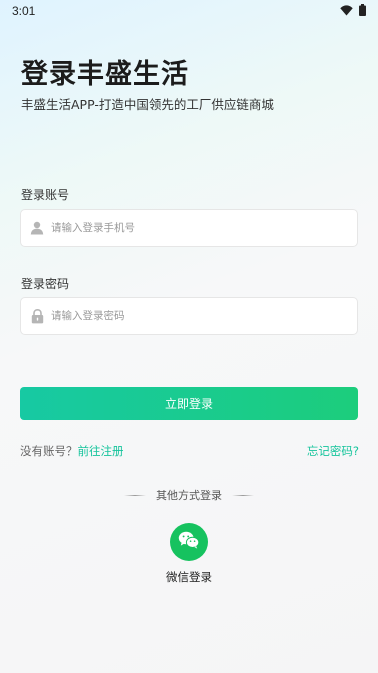 The height and width of the screenshot is (673, 378). I want to click on lock-icon, so click(37, 316).